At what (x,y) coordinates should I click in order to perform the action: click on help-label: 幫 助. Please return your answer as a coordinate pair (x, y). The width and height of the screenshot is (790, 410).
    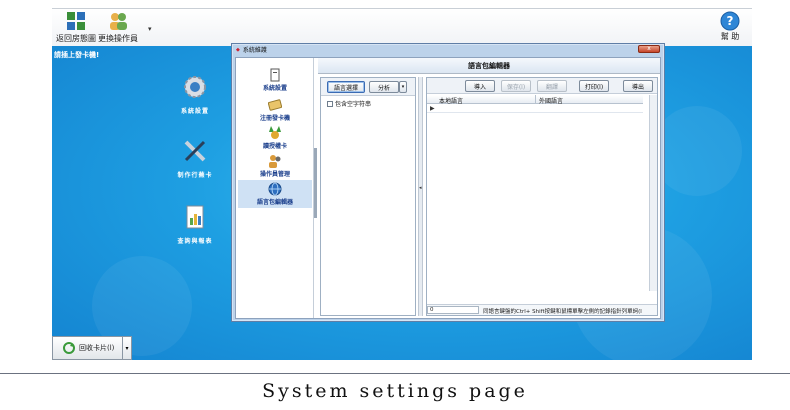
    Looking at the image, I should click on (730, 36).